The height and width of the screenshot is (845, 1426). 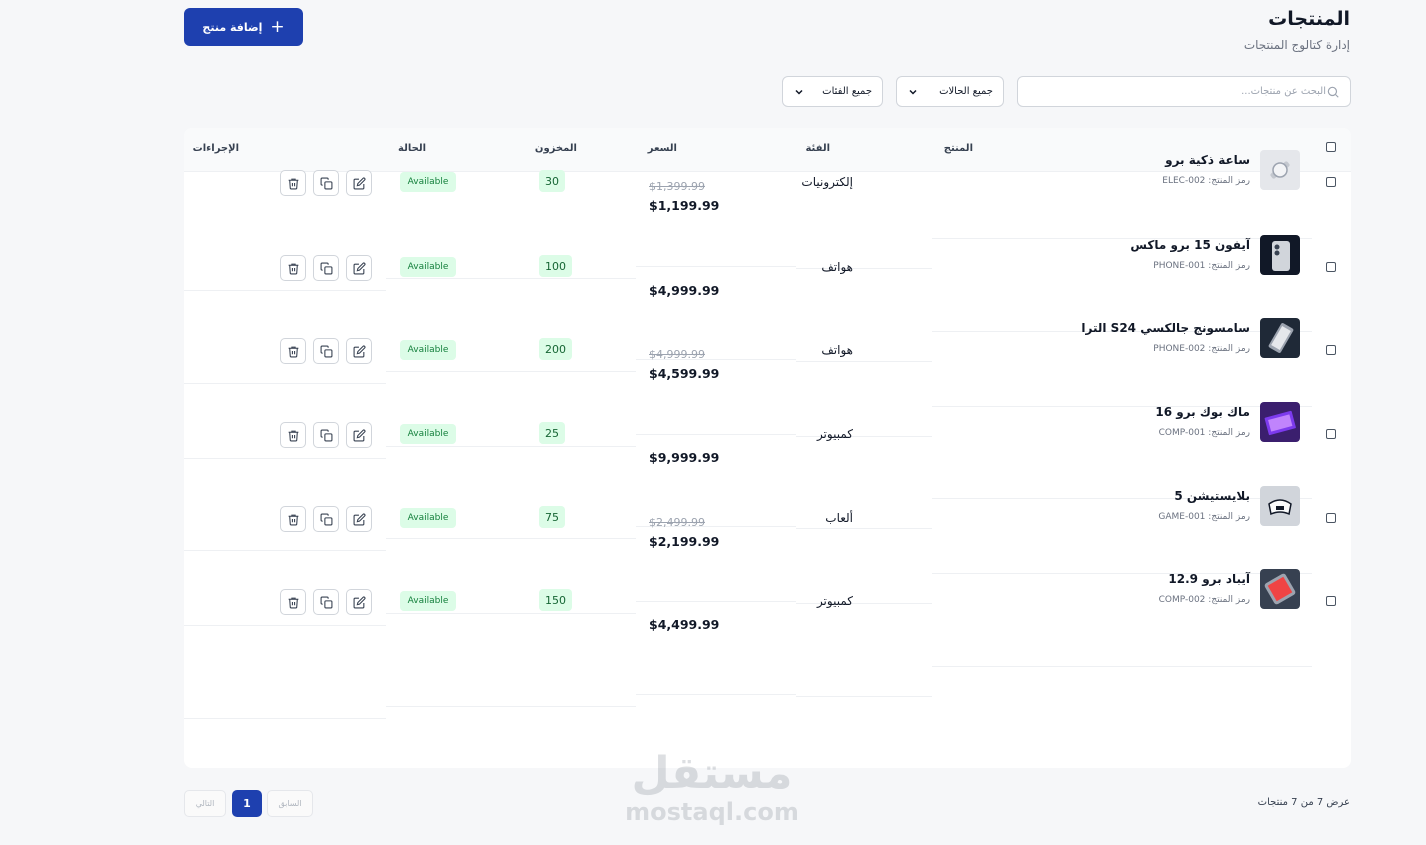 What do you see at coordinates (555, 600) in the screenshot?
I see `stock-badge: 150` at bounding box center [555, 600].